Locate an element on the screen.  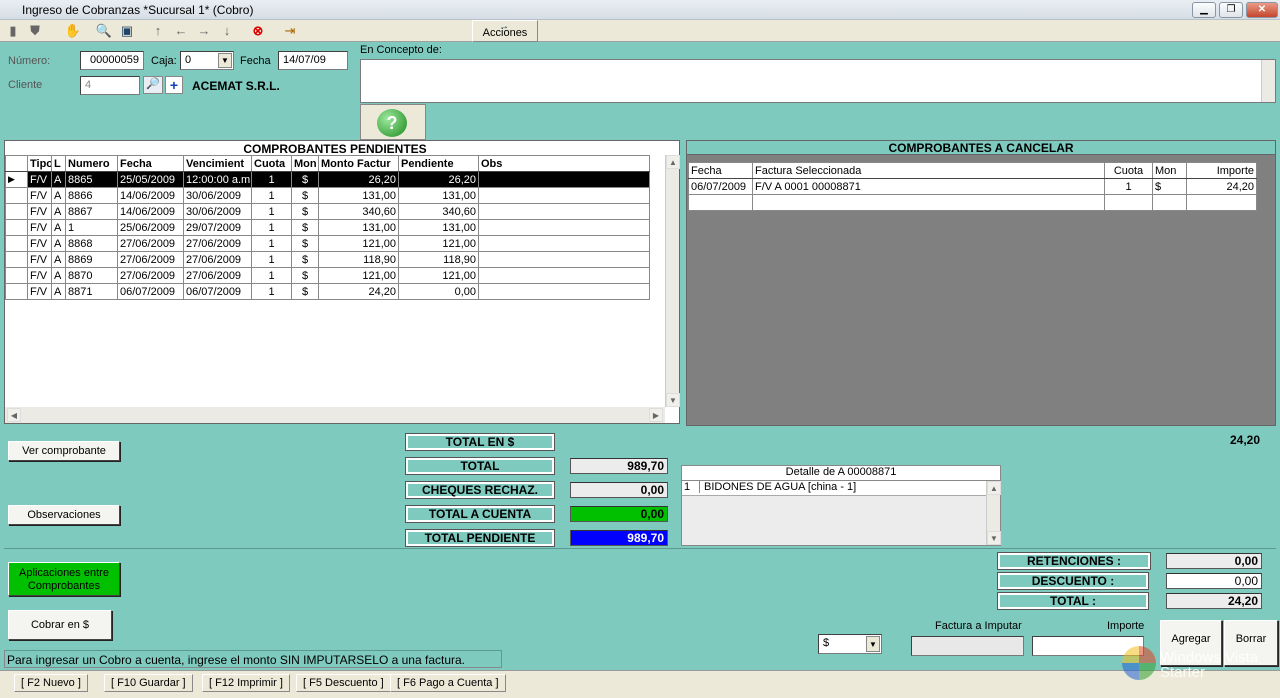
pendientes-column-header: Obs is located at coordinates (564, 163).